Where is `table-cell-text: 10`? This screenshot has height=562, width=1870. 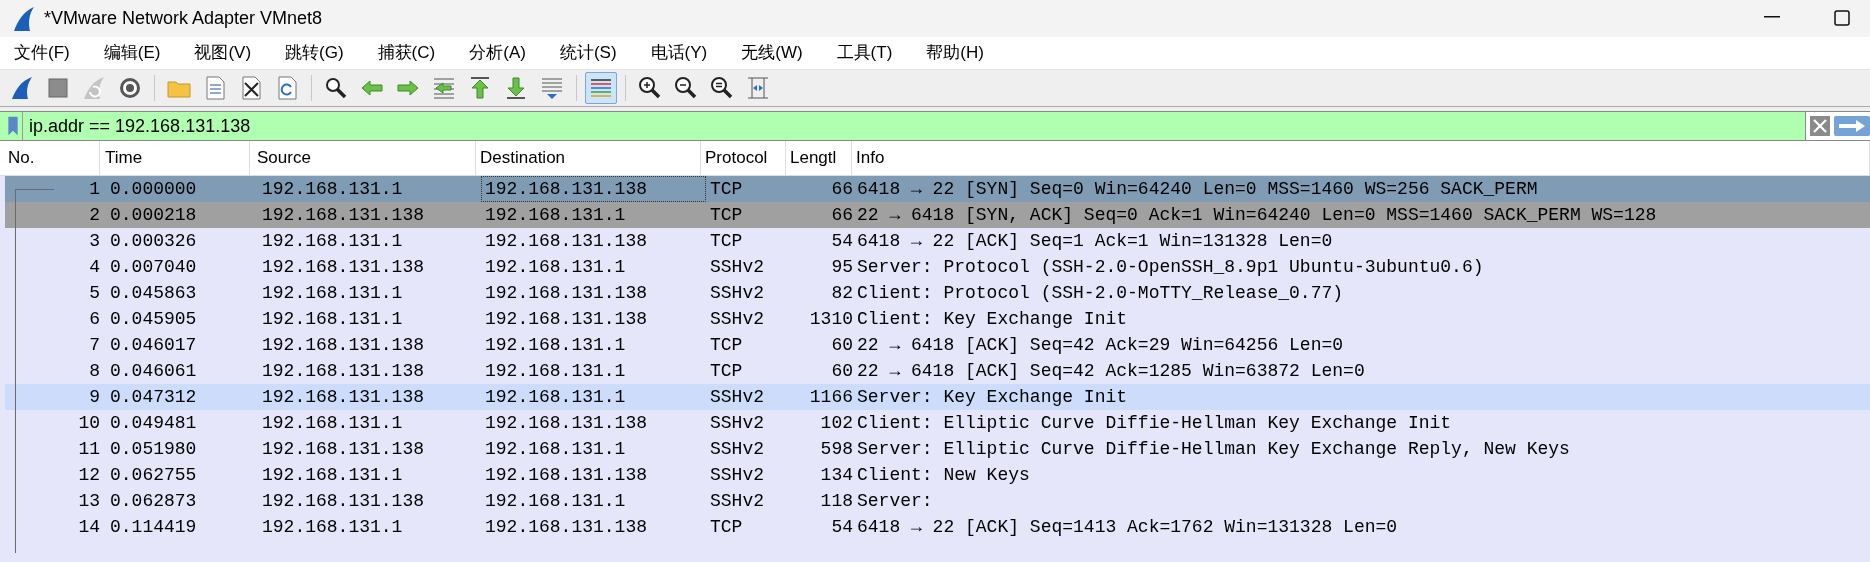 table-cell-text: 10 is located at coordinates (89, 423).